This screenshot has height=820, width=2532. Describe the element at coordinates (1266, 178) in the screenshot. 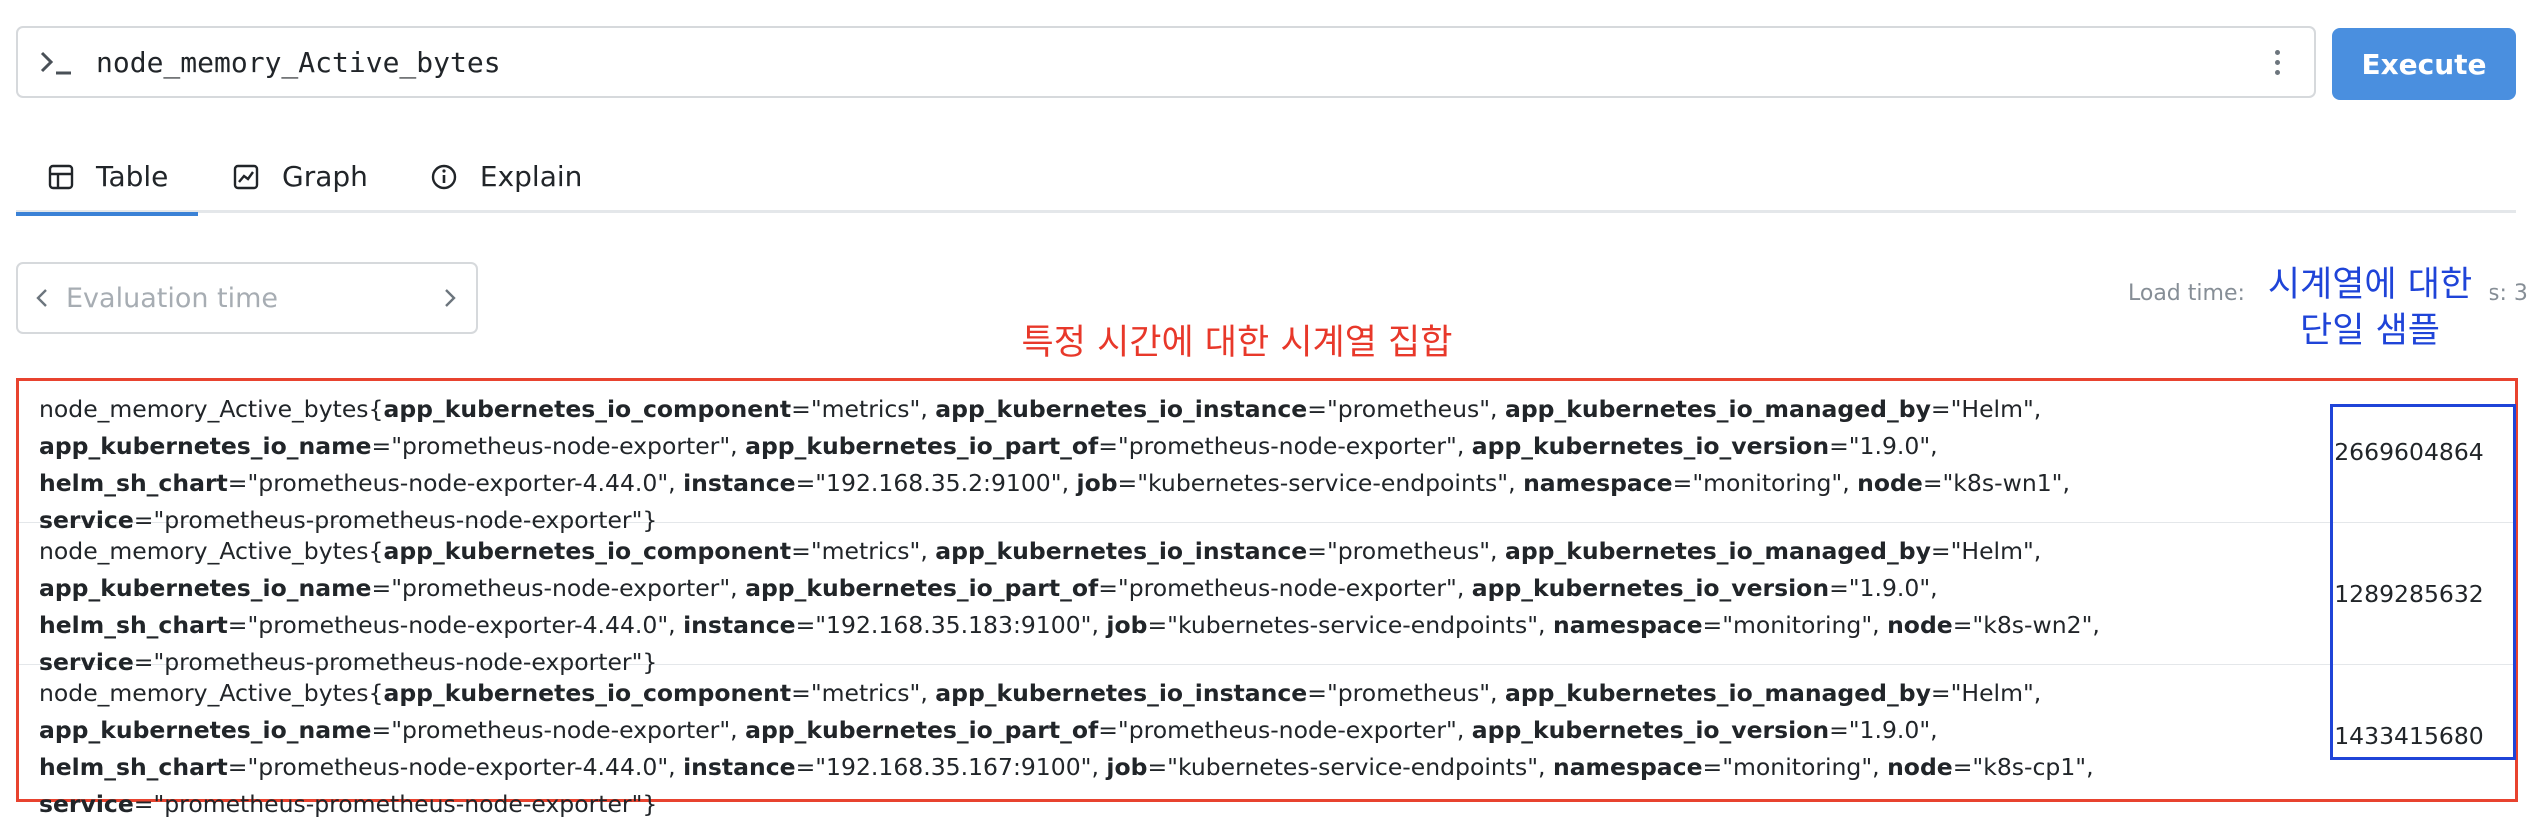

I see `view-tabs: Table Graph Explain` at that location.